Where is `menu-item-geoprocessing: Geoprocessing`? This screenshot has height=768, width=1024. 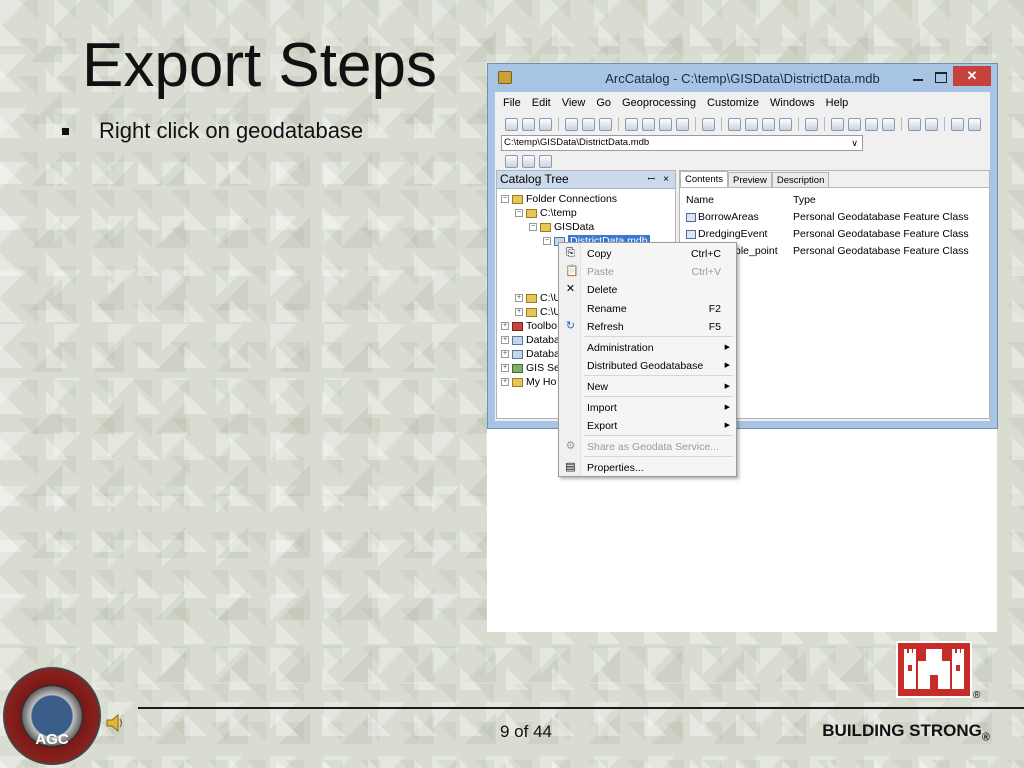 menu-item-geoprocessing: Geoprocessing is located at coordinates (659, 103).